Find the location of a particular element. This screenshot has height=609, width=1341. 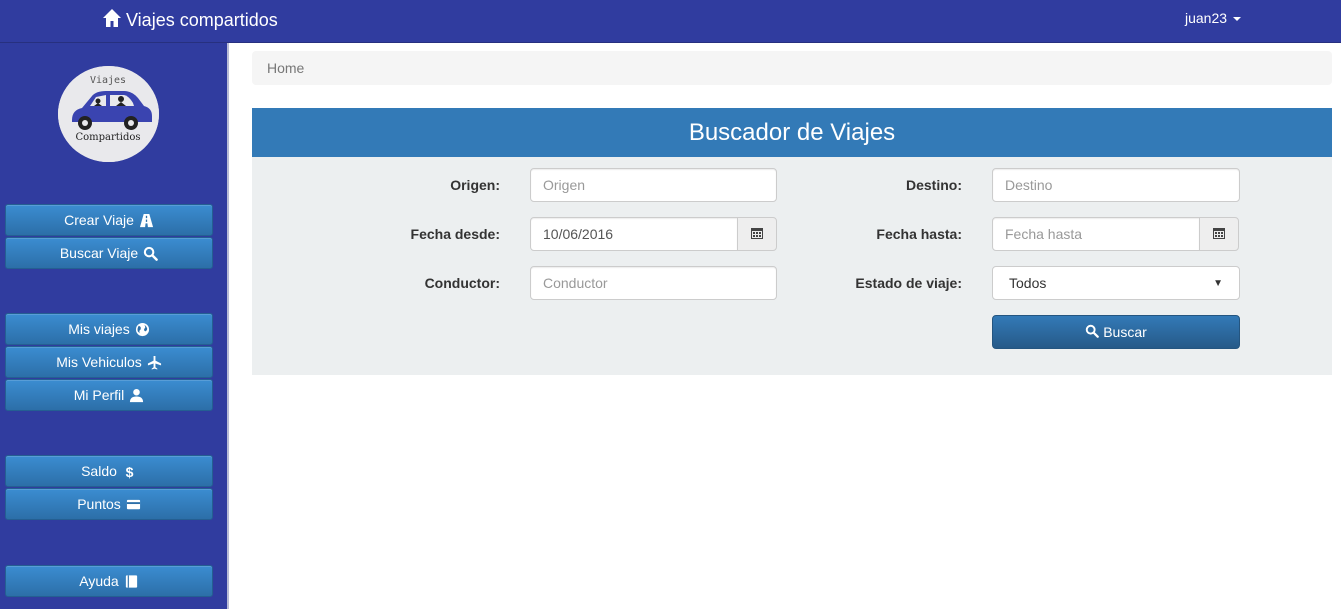

crear-viaje-button: Crear Viaje is located at coordinates (109, 220).